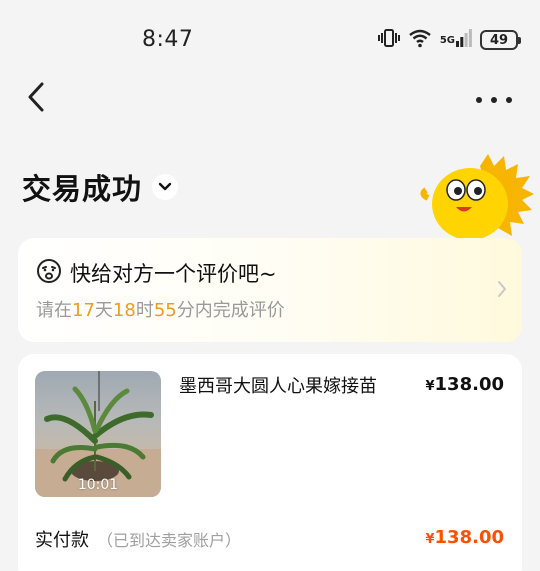  What do you see at coordinates (54, 310) in the screenshot?
I see `deadline-prefix: 请在` at bounding box center [54, 310].